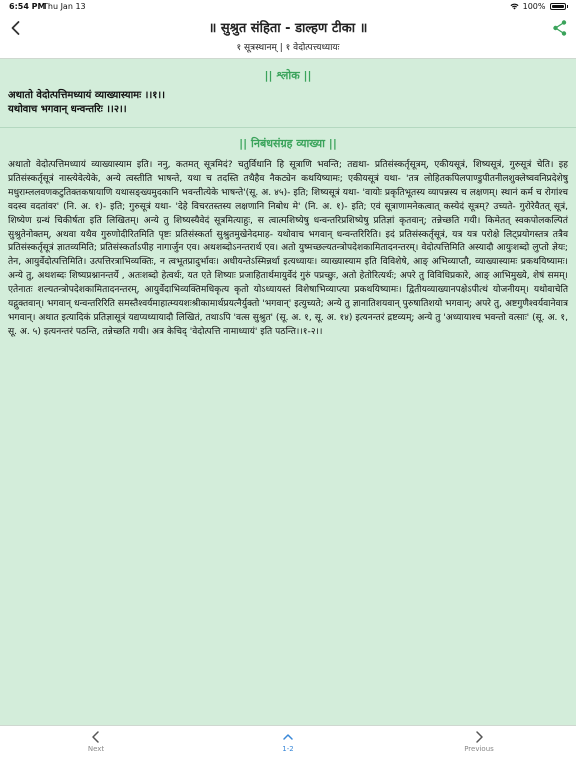  What do you see at coordinates (288, 737) in the screenshot?
I see `chevron-up-icon` at bounding box center [288, 737].